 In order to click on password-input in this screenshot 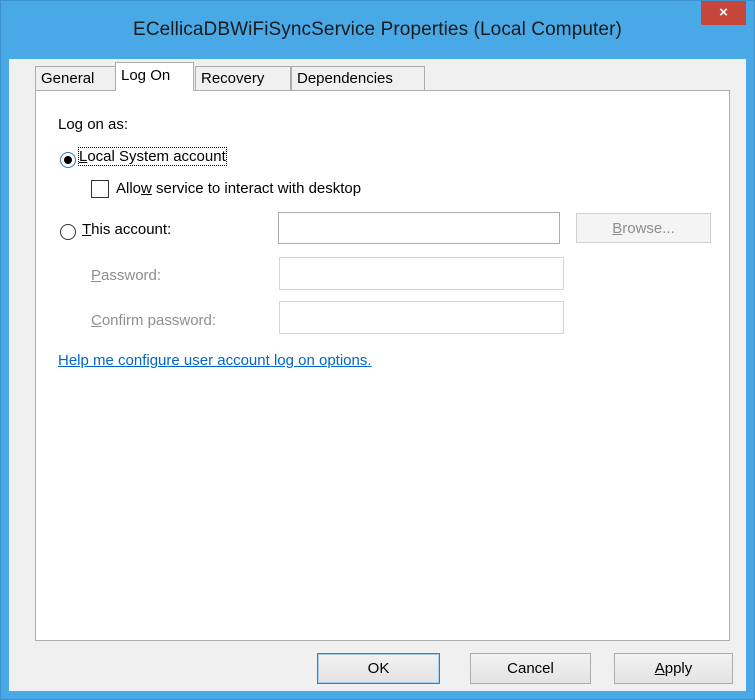, I will do `click(421, 273)`.